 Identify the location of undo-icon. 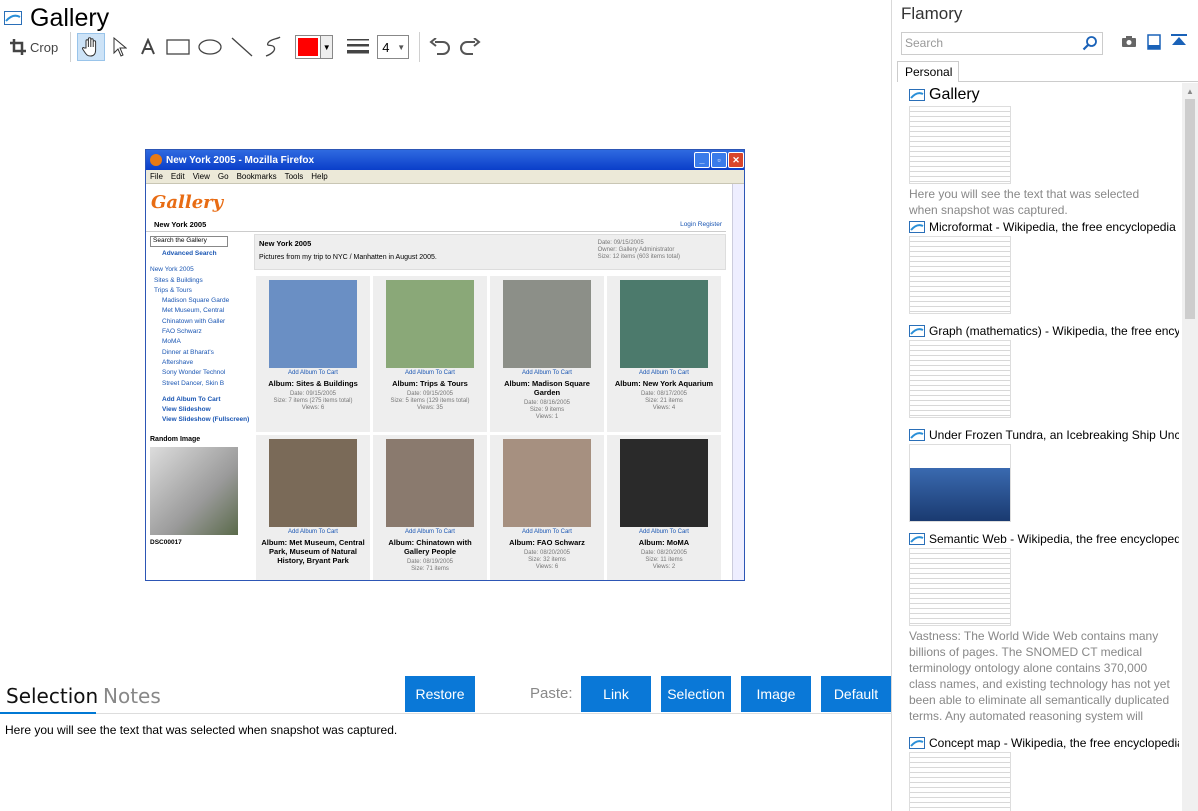
(440, 46).